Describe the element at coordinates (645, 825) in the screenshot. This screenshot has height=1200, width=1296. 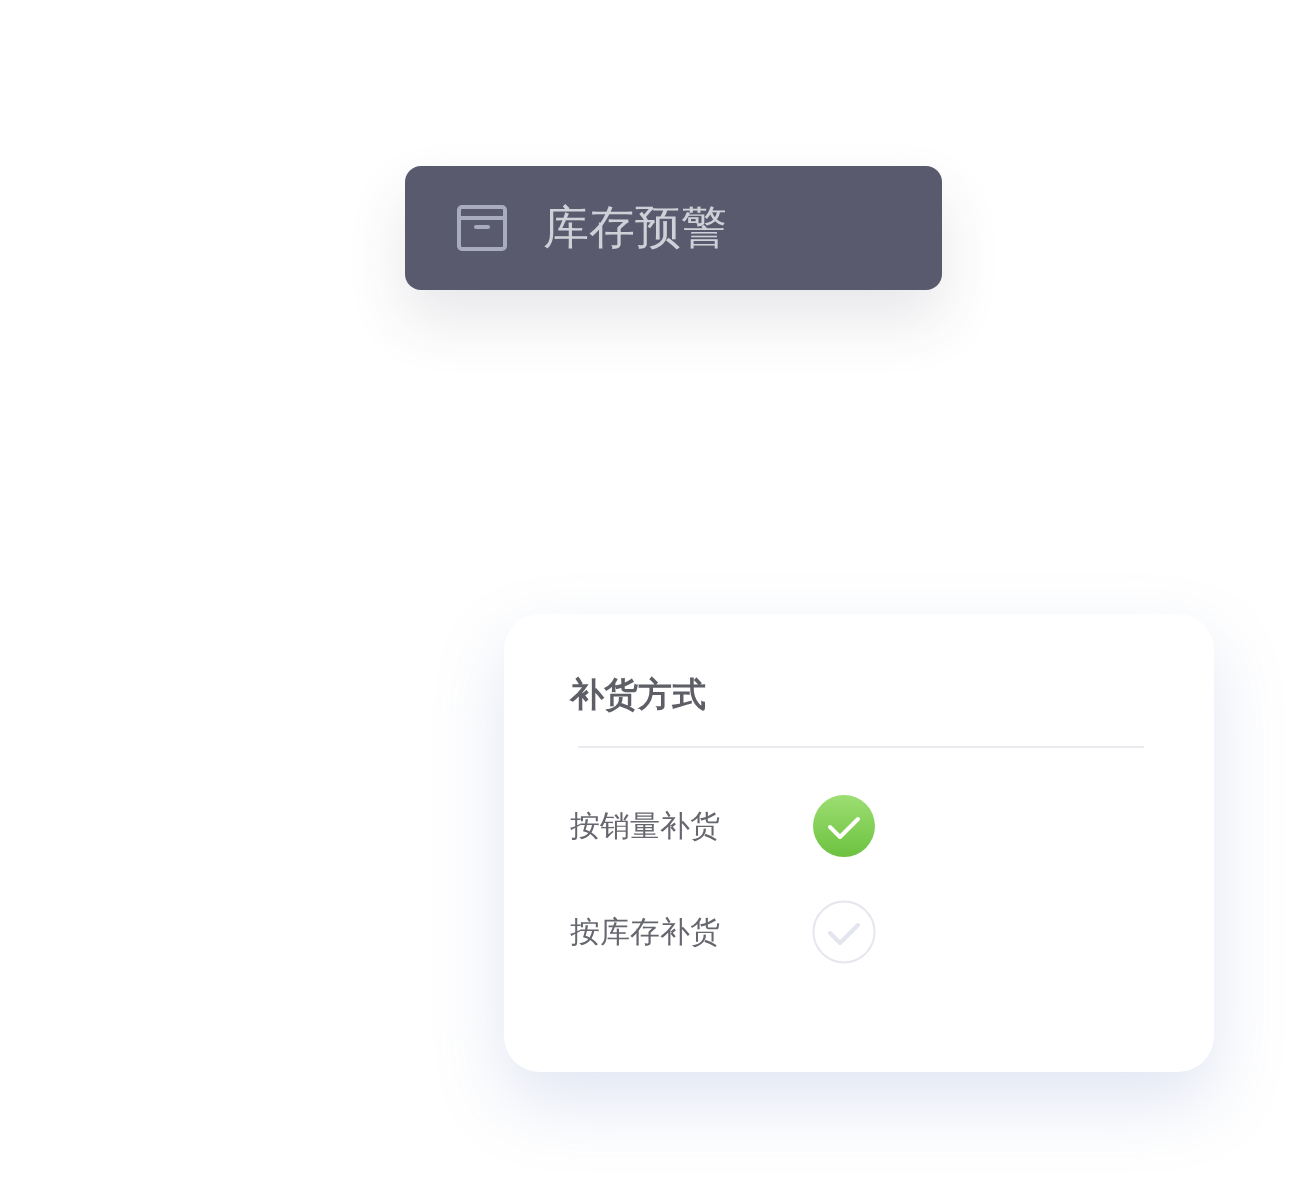
I see `option-label: 按销量补货` at that location.